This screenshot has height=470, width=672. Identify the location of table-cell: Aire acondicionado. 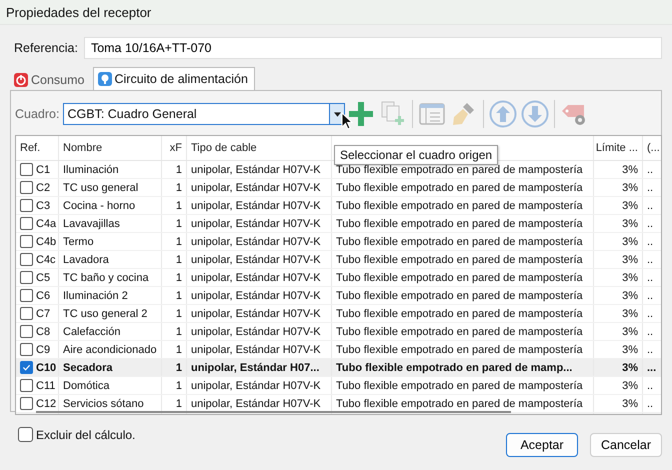
(110, 350).